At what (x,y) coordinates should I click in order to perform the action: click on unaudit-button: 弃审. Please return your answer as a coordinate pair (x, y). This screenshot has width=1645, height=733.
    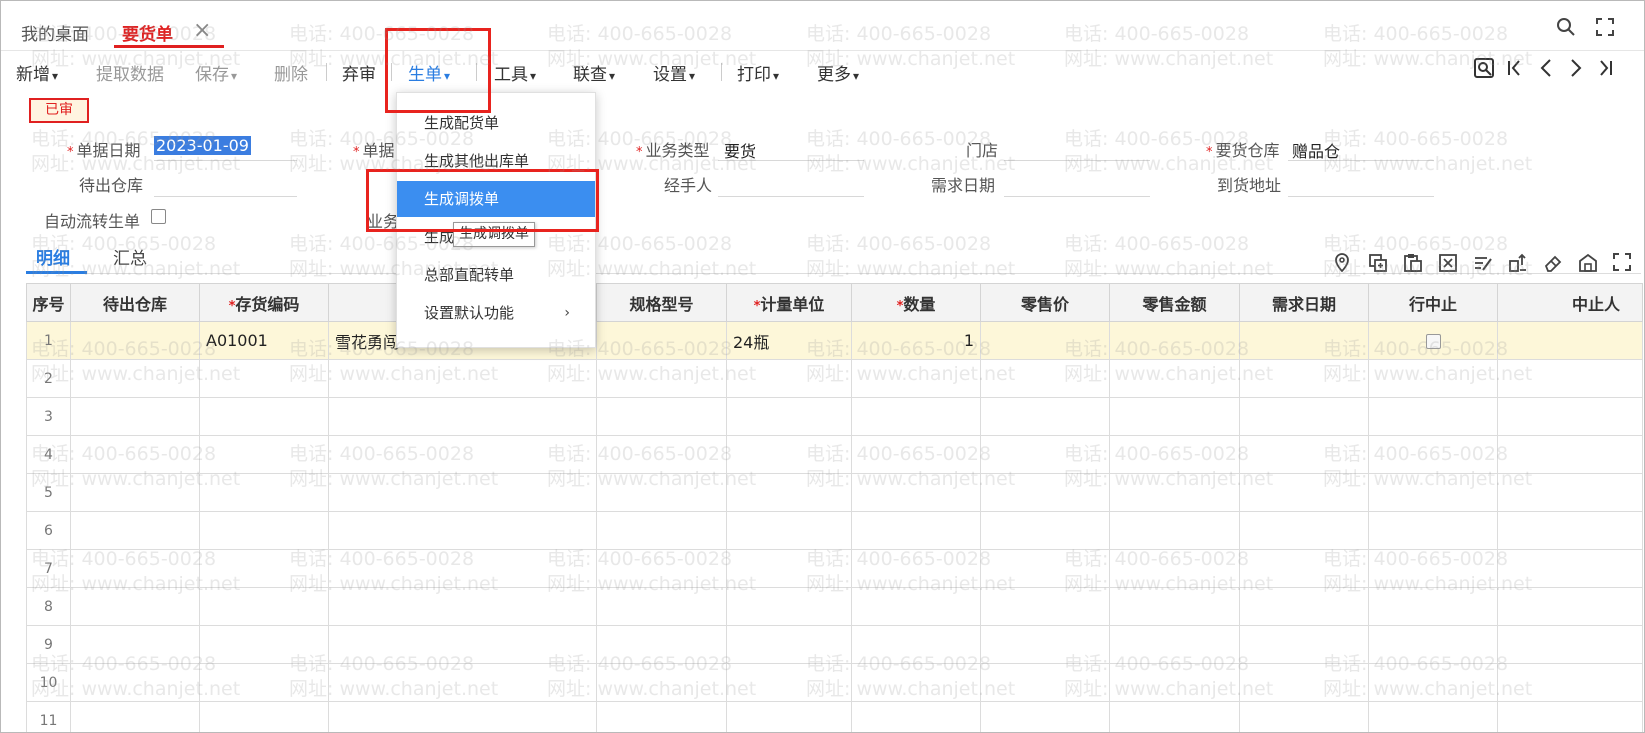
    Looking at the image, I should click on (359, 72).